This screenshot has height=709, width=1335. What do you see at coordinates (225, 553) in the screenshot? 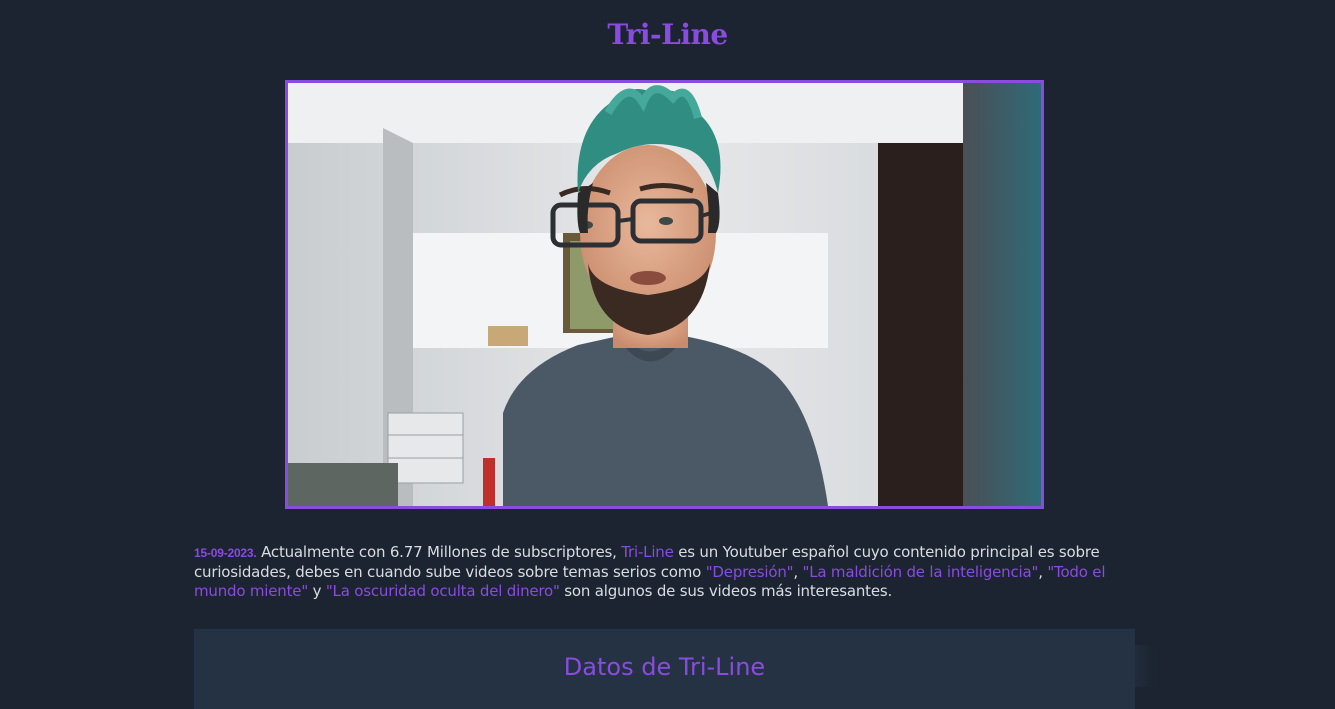
I see `publication-date: 15-09-2023.` at bounding box center [225, 553].